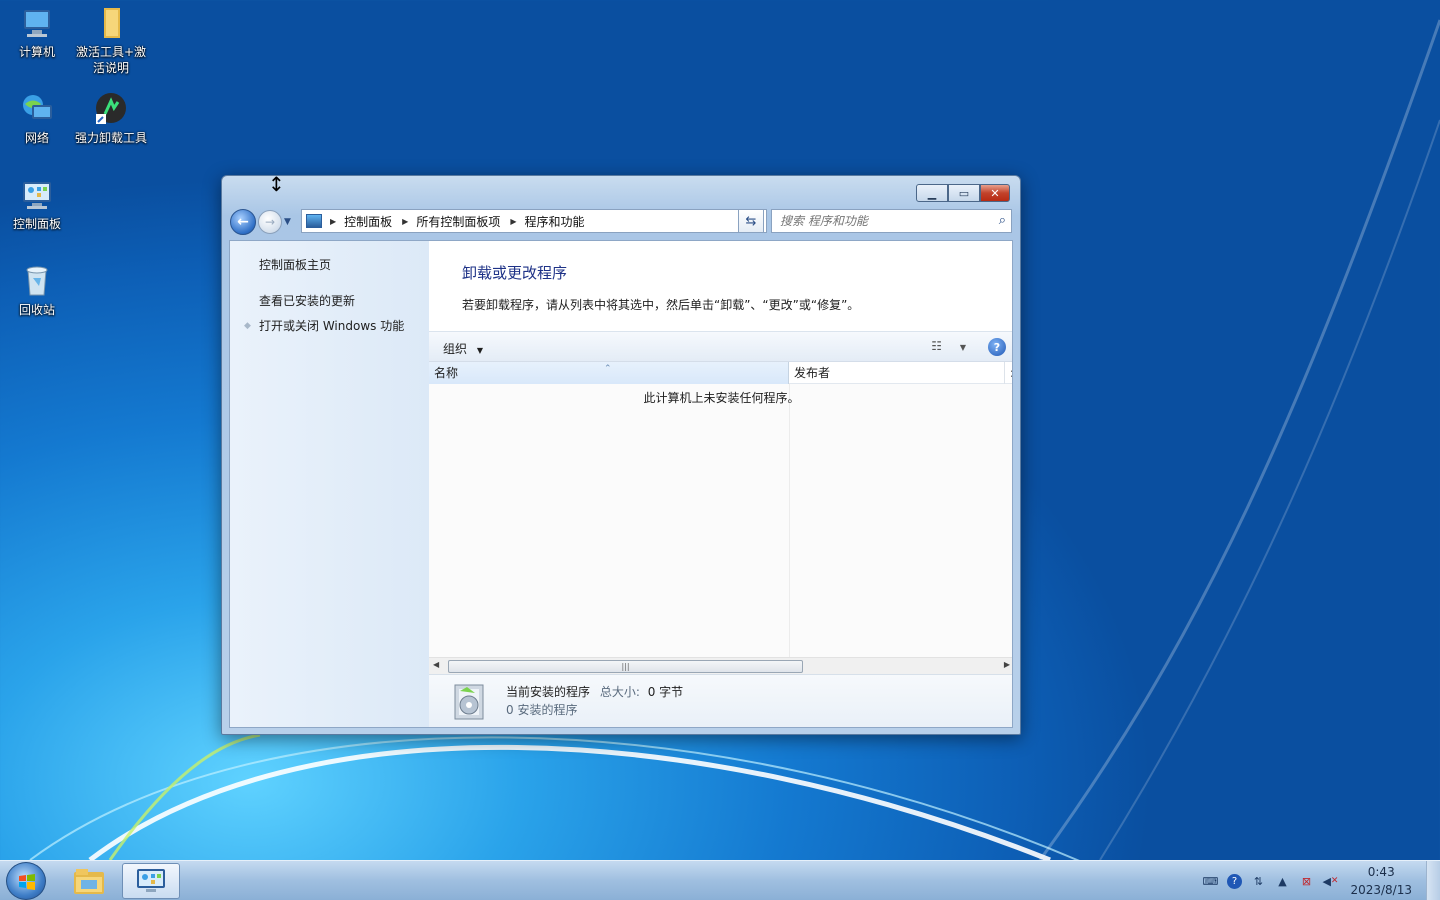  I want to click on back-arrow-icon: ←, so click(243, 222).